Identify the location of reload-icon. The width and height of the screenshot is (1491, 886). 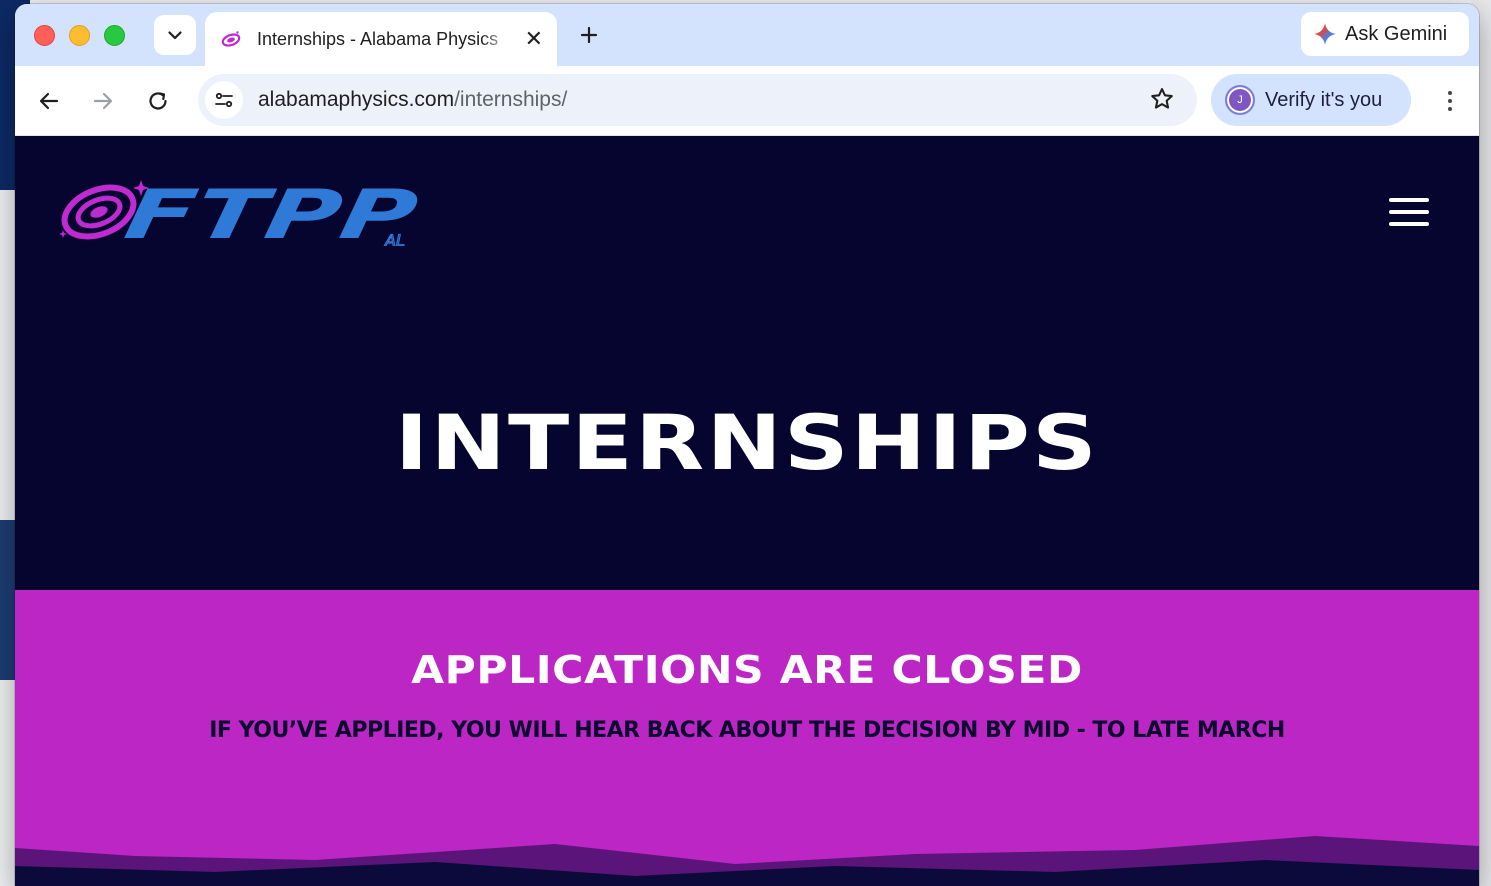
(158, 101).